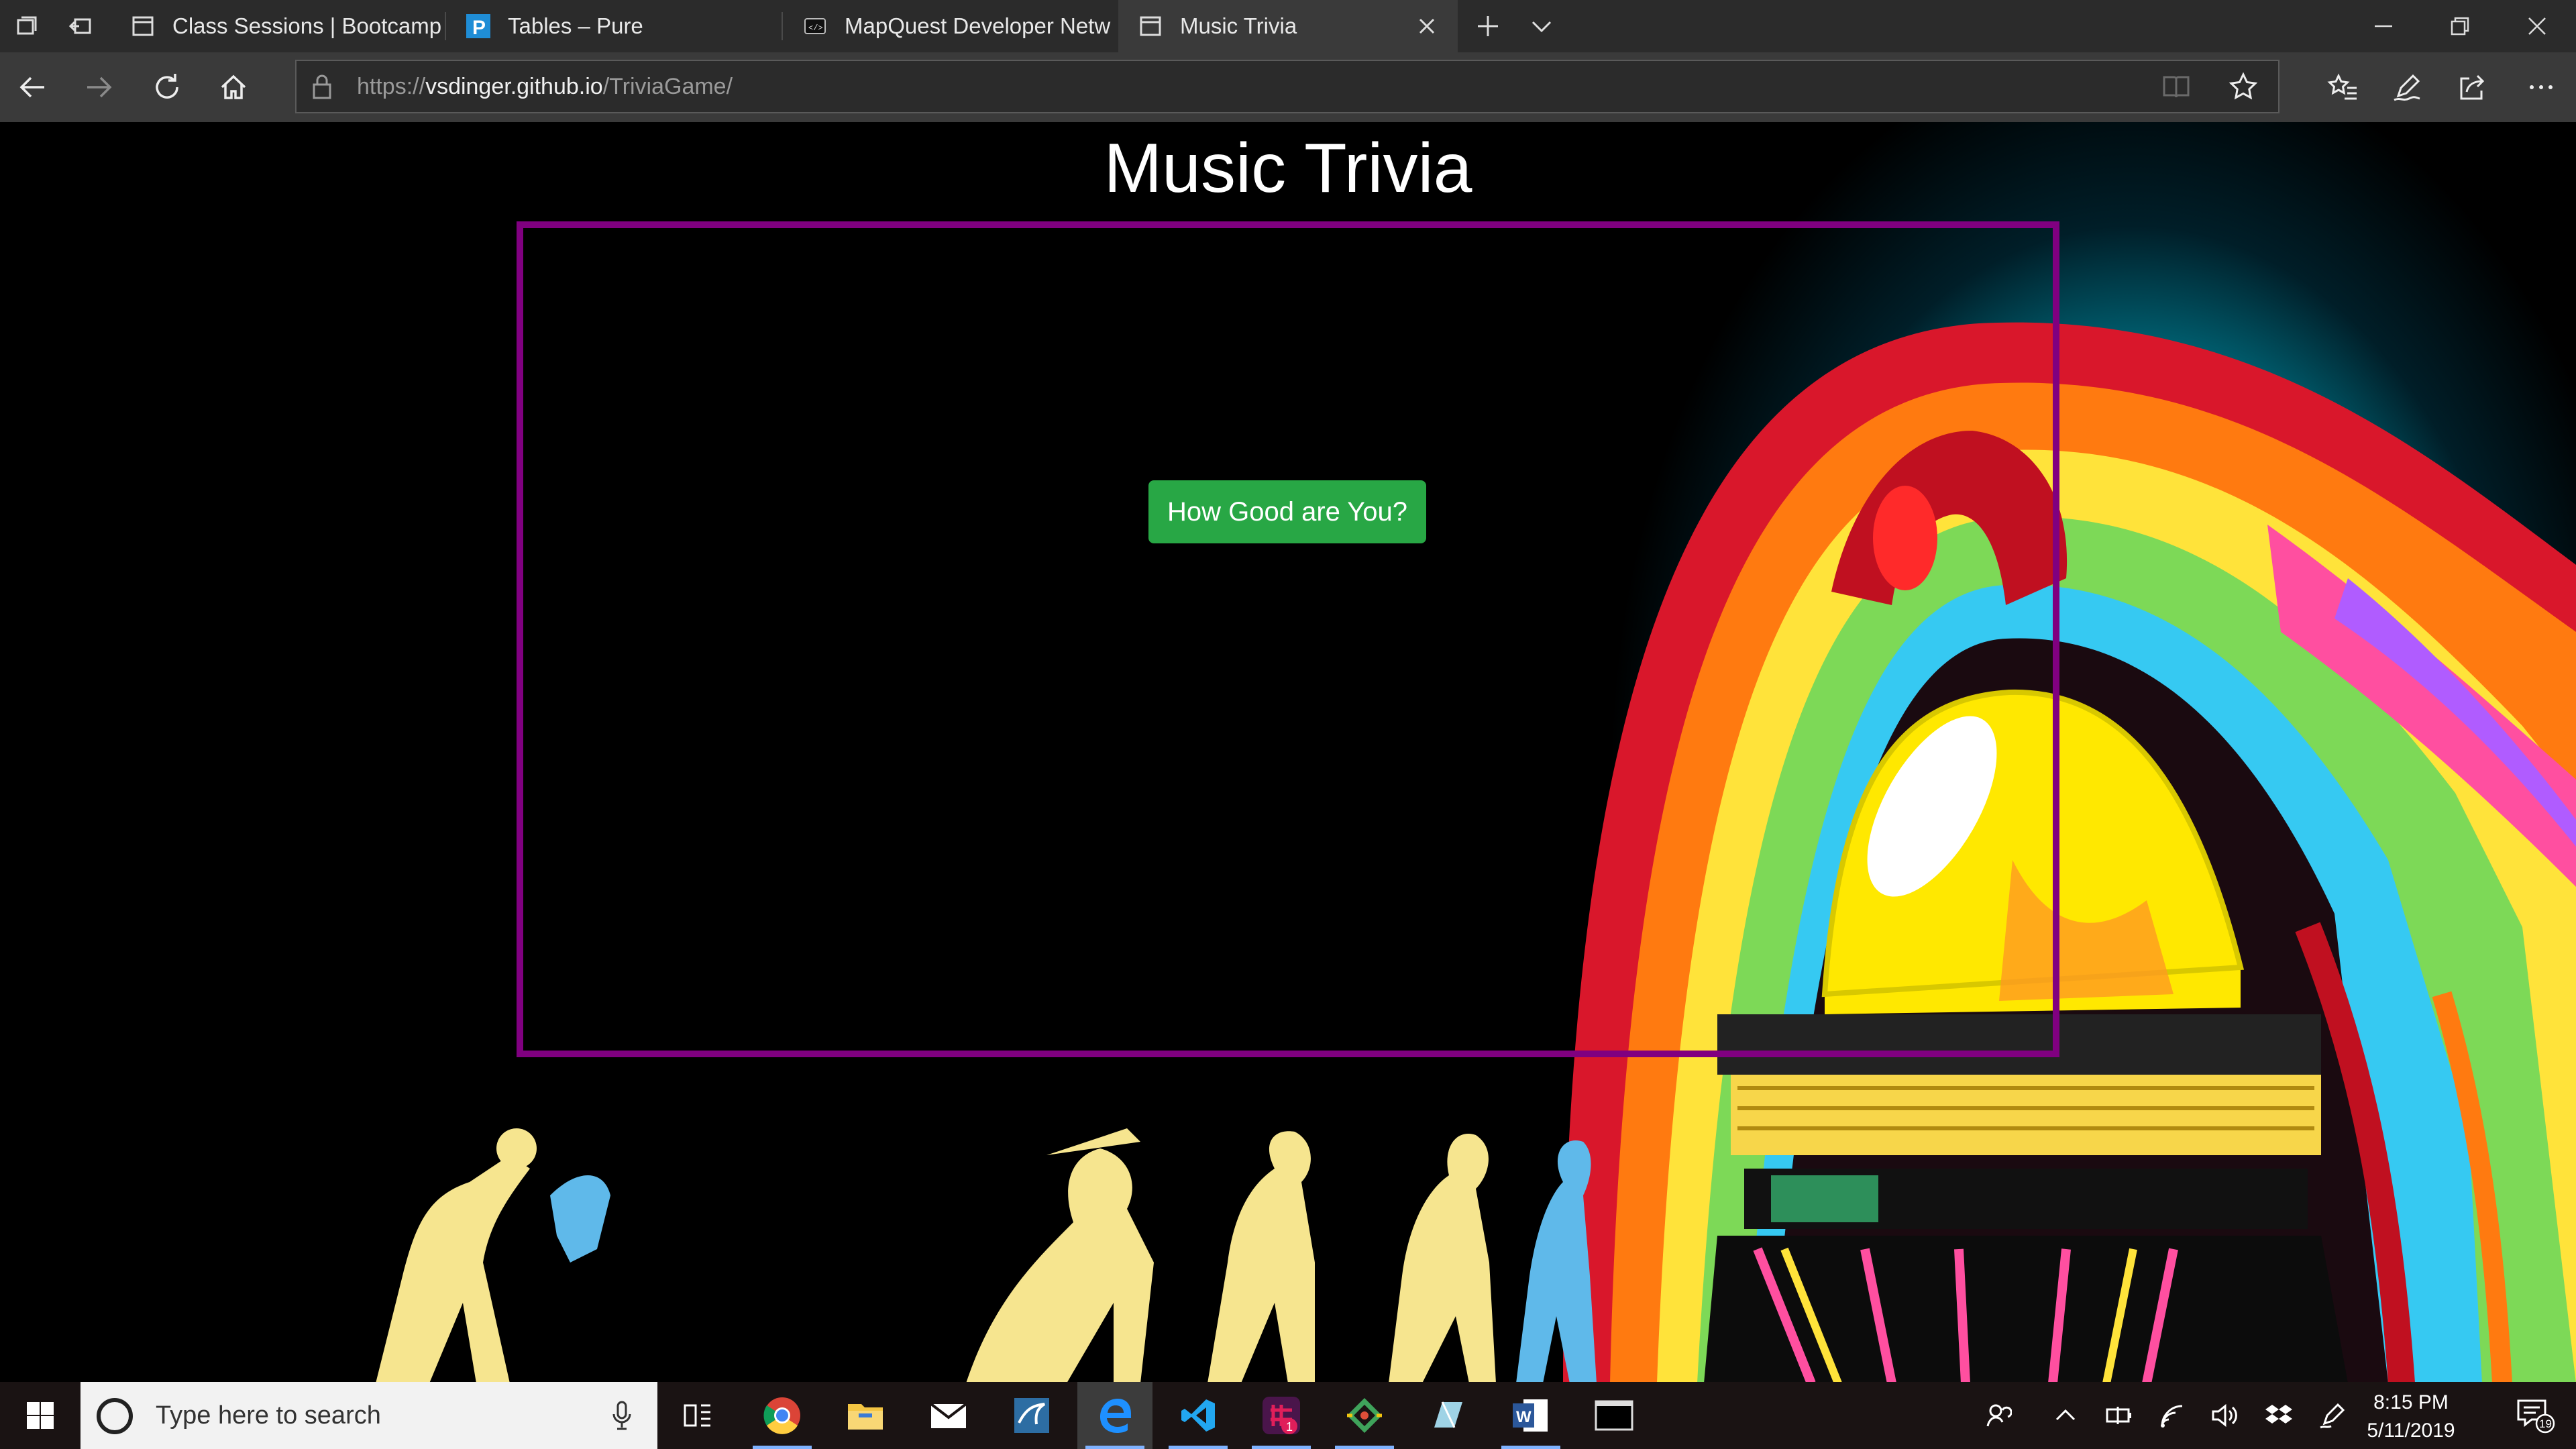 The height and width of the screenshot is (1449, 2576). What do you see at coordinates (1198, 1415) in the screenshot?
I see `vscode-icon` at bounding box center [1198, 1415].